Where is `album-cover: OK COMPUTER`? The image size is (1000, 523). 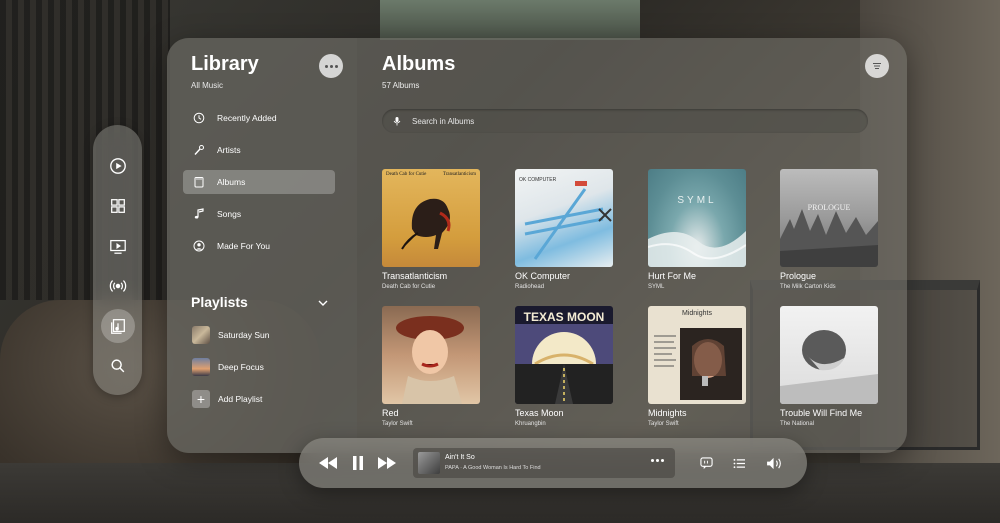
album-cover: OK COMPUTER is located at coordinates (564, 218).